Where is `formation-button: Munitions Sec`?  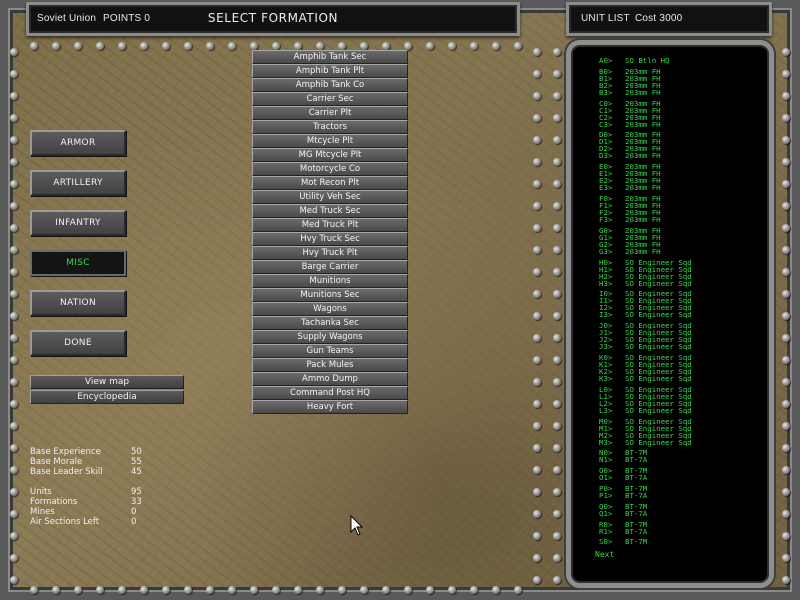
formation-button: Munitions Sec is located at coordinates (330, 295).